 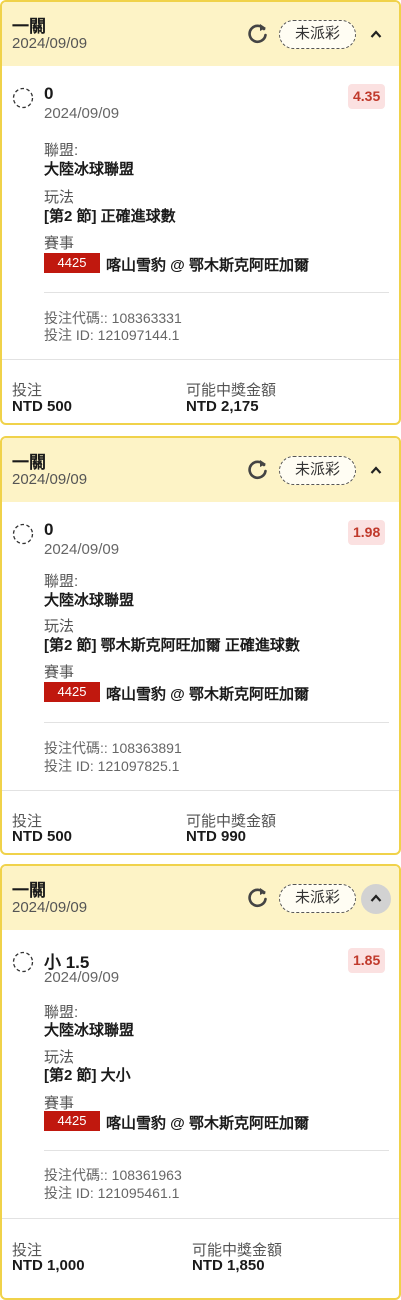 What do you see at coordinates (228, 1265) in the screenshot?
I see `payout-value: NTD 1,850` at bounding box center [228, 1265].